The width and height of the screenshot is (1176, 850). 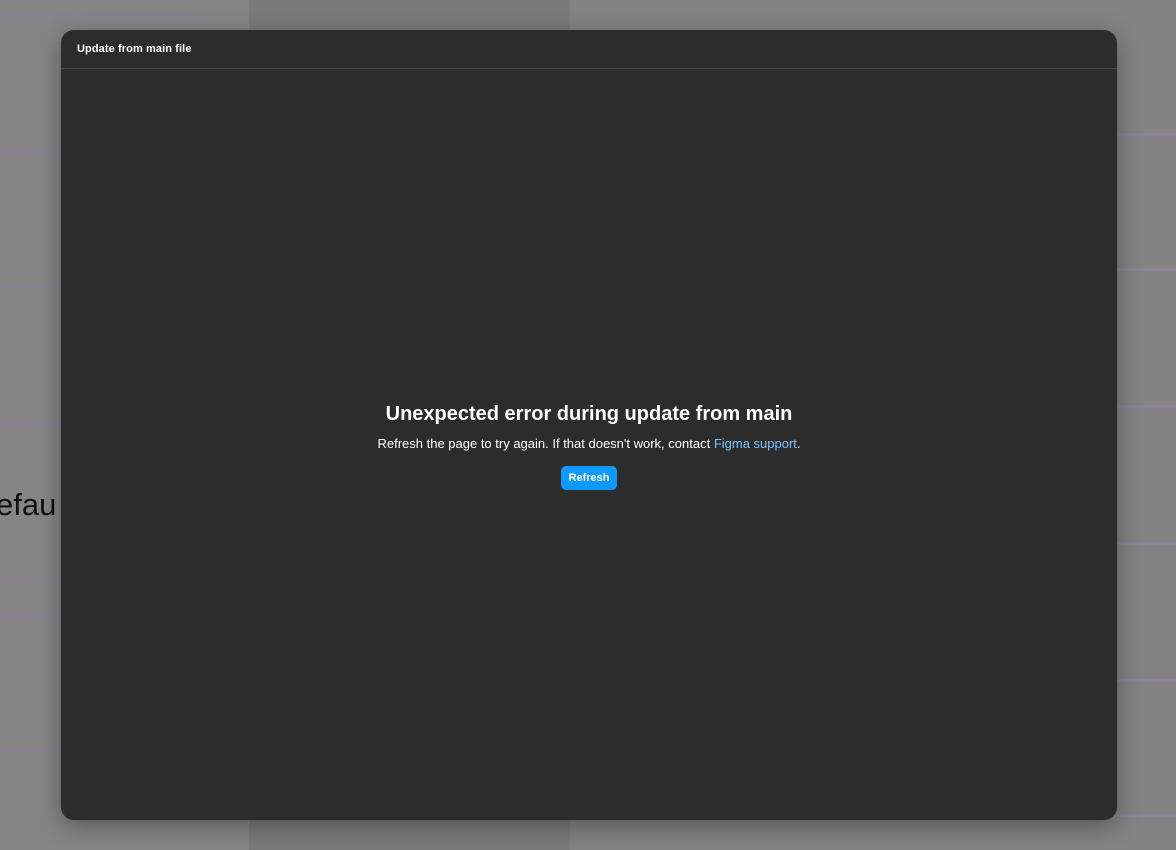 I want to click on figma-support-link: Figma support, so click(x=755, y=443).